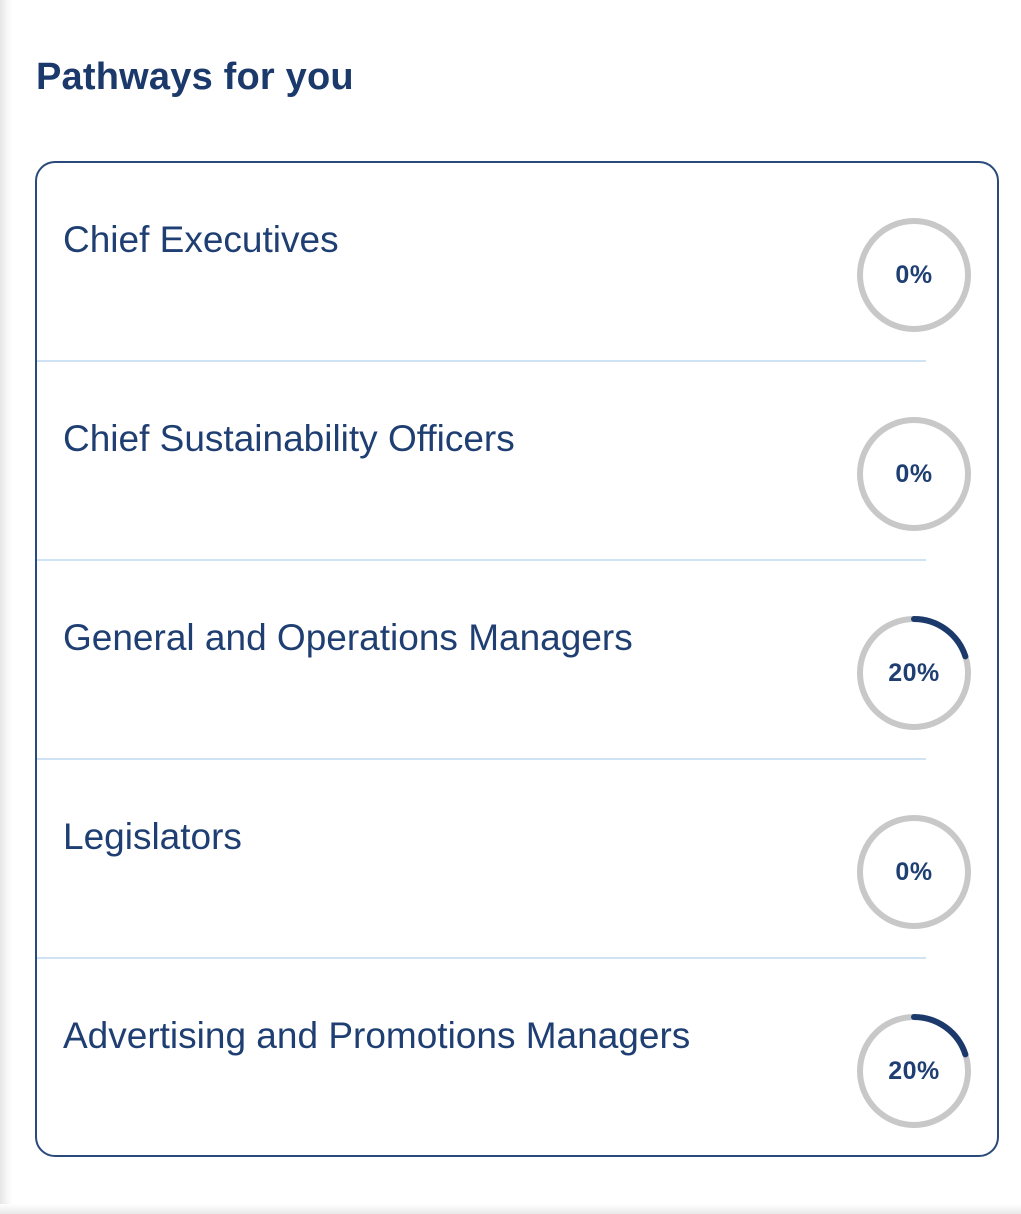 The height and width of the screenshot is (1214, 1021). Describe the element at coordinates (152, 836) in the screenshot. I see `pathway-title: Legislators` at that location.